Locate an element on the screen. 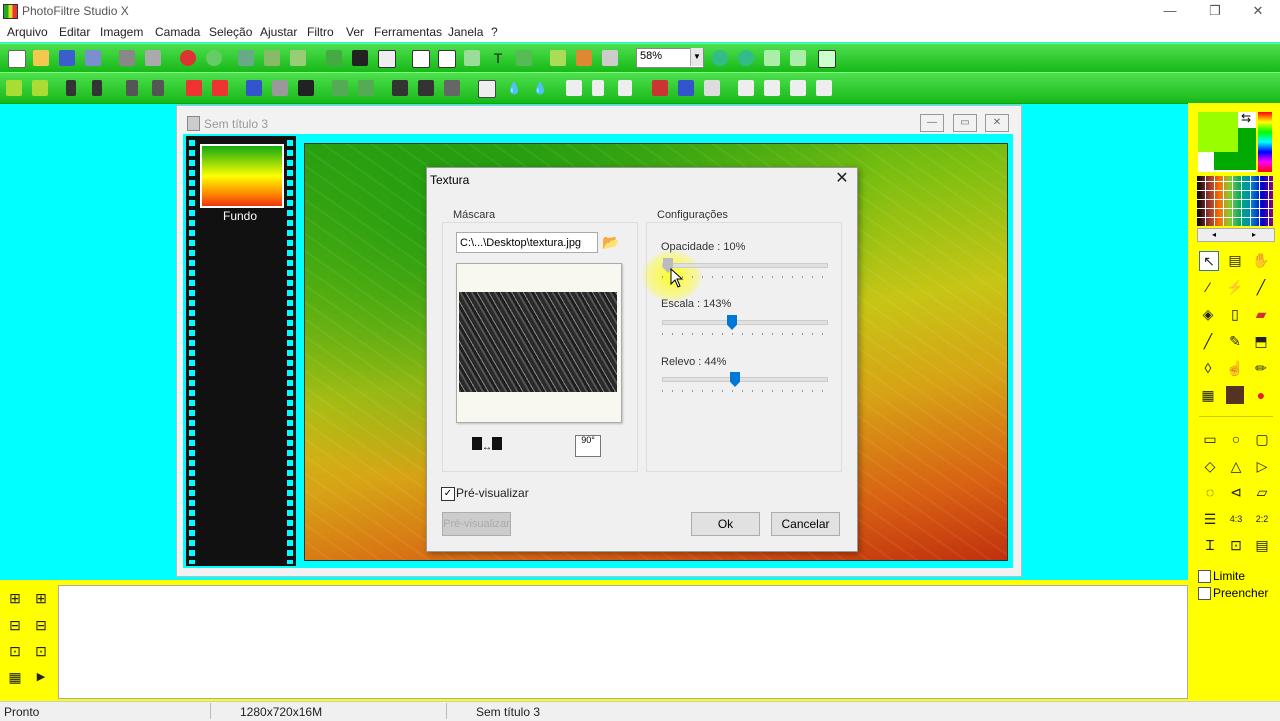 The image size is (1280, 721). magic-selection-icon: ▤ is located at coordinates (1235, 260).